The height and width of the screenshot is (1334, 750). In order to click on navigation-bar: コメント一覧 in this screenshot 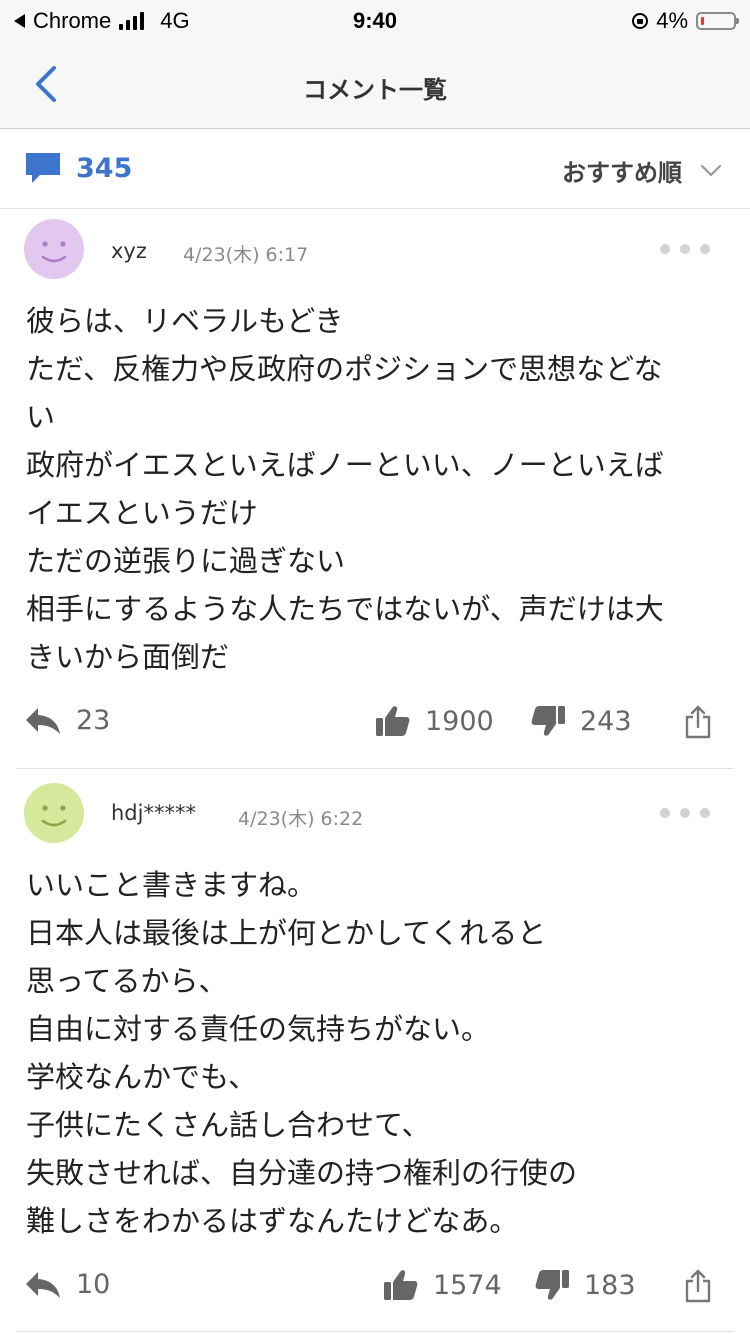, I will do `click(375, 84)`.